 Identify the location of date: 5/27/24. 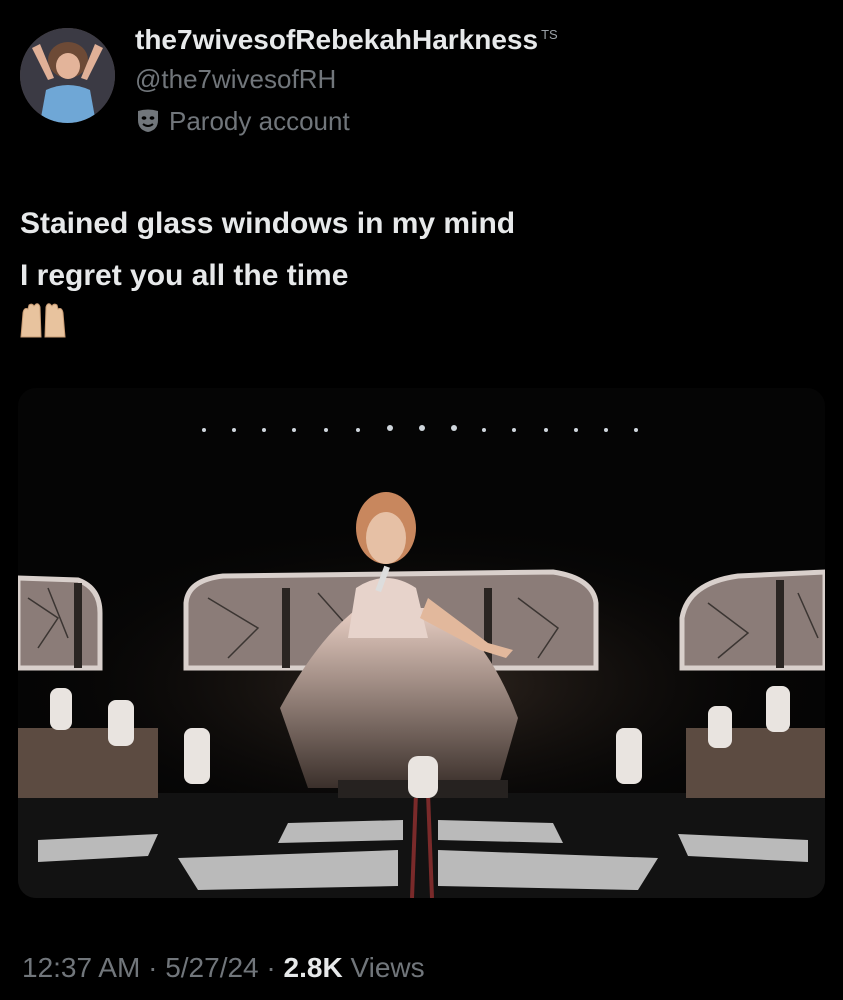
(212, 967).